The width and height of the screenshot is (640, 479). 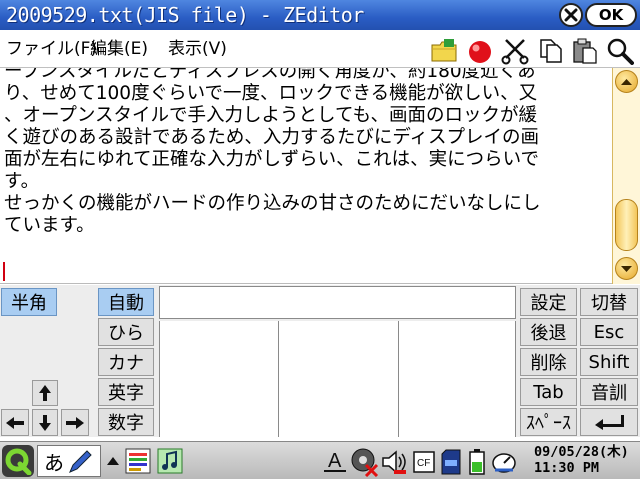 I want to click on record-icon, so click(x=480, y=51).